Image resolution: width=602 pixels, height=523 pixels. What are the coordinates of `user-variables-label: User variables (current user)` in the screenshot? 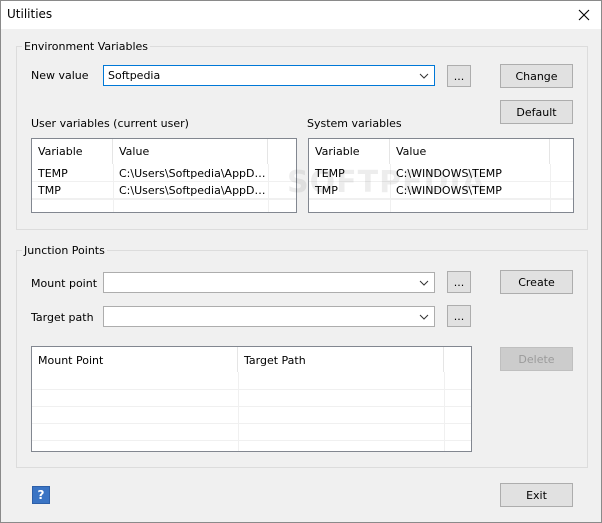 It's located at (110, 123).